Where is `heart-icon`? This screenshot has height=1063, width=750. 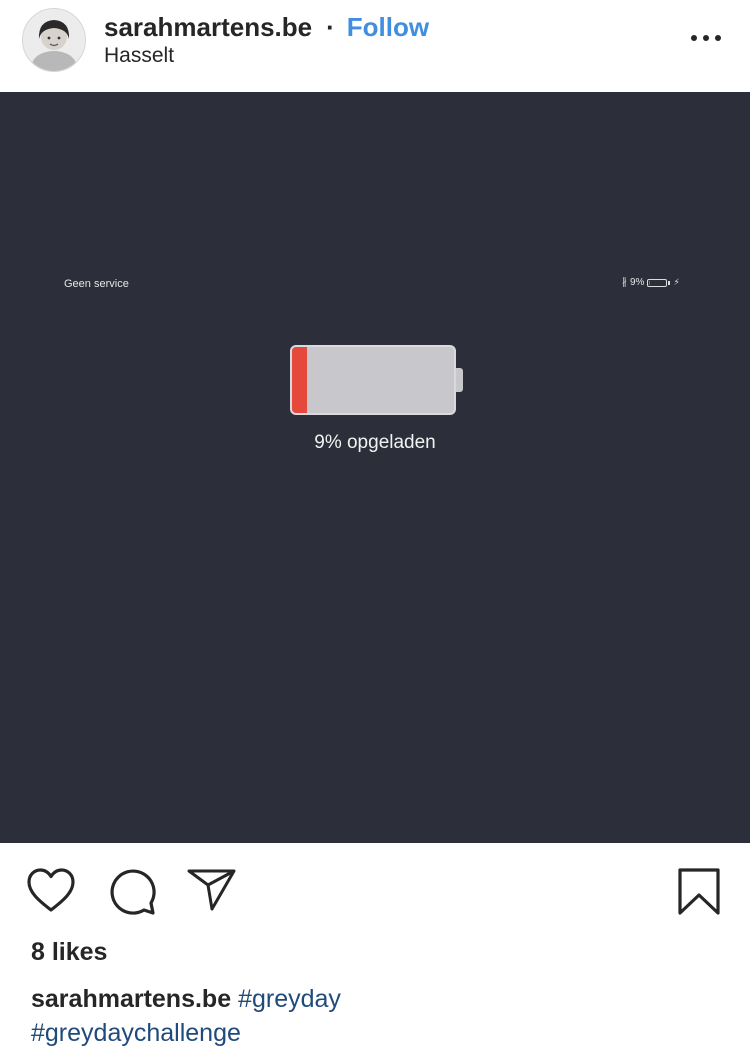
heart-icon is located at coordinates (51, 893).